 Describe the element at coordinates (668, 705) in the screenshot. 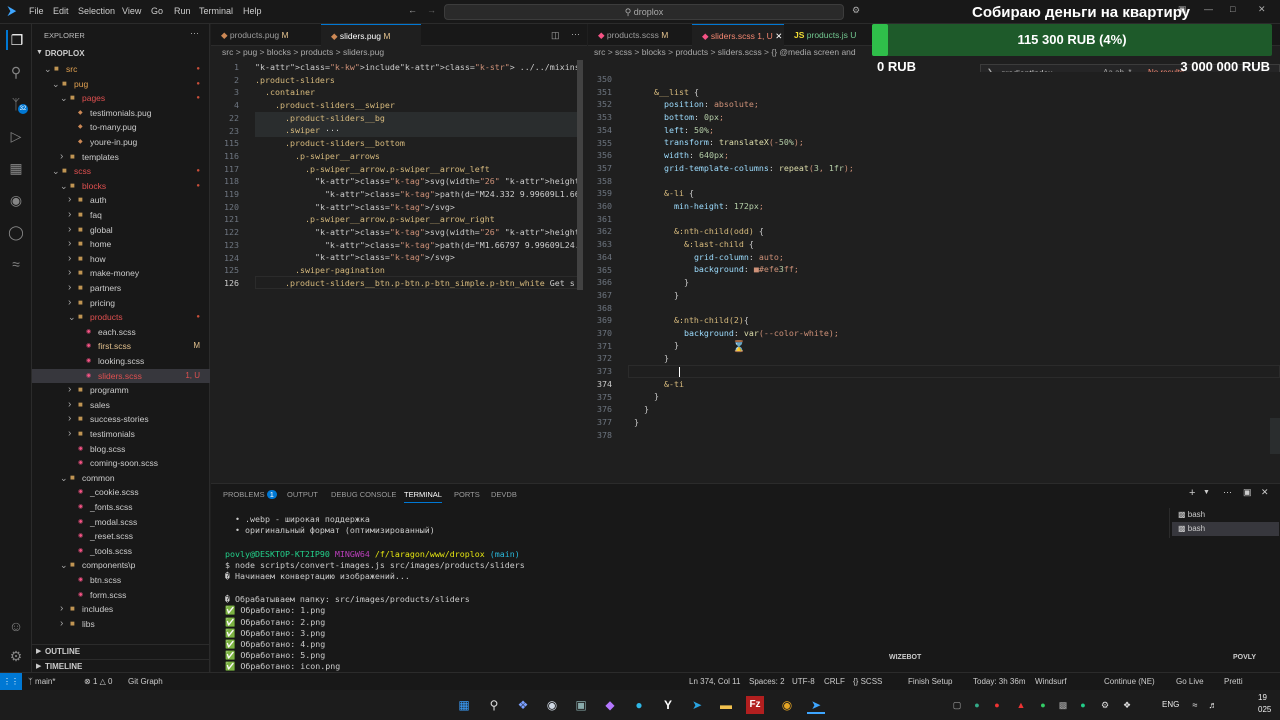

I see `yandex-icon: Y` at that location.